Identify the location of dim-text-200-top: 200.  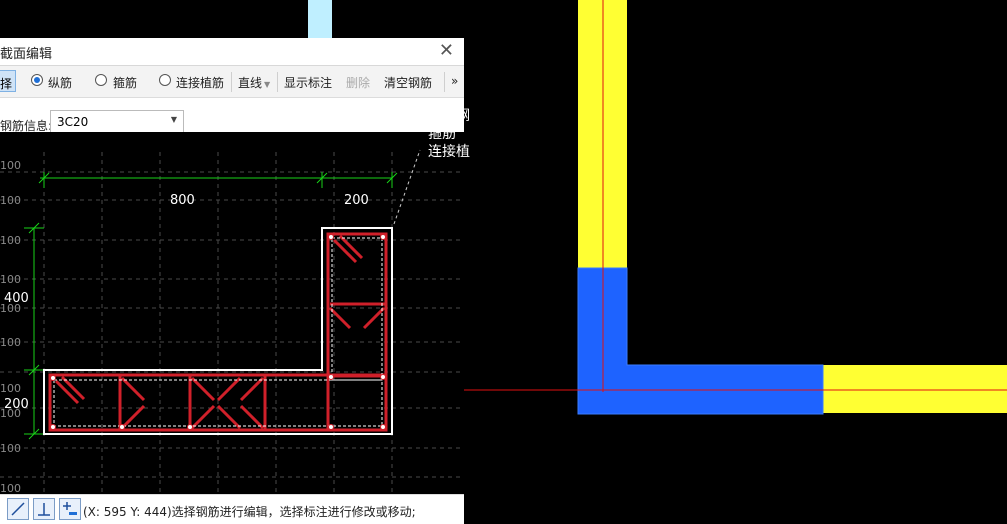
(356, 200).